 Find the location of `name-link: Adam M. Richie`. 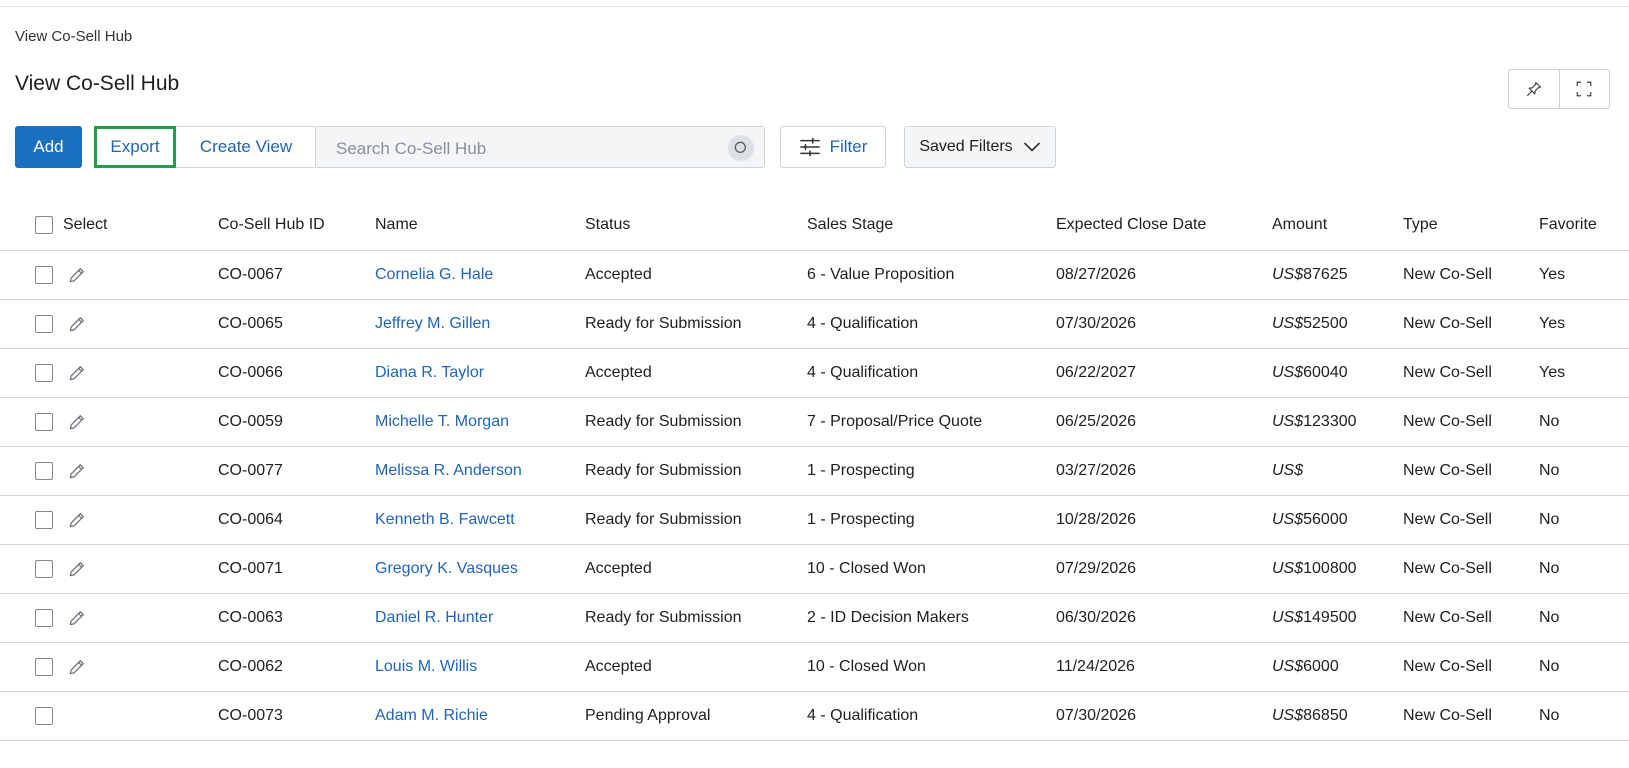

name-link: Adam M. Richie is located at coordinates (431, 715).